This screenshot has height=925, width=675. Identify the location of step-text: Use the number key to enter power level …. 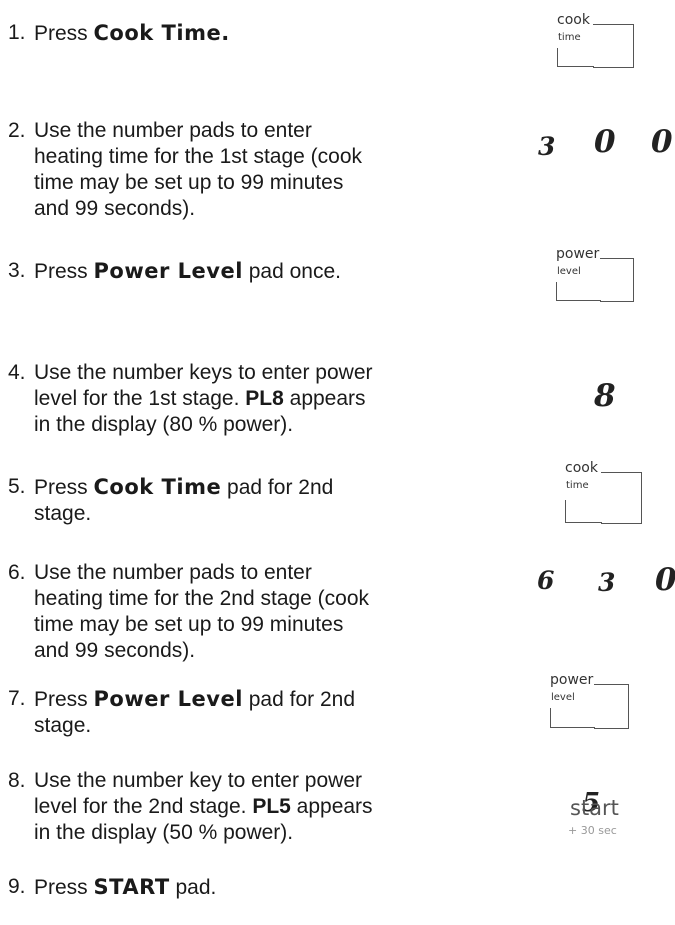
(279, 807).